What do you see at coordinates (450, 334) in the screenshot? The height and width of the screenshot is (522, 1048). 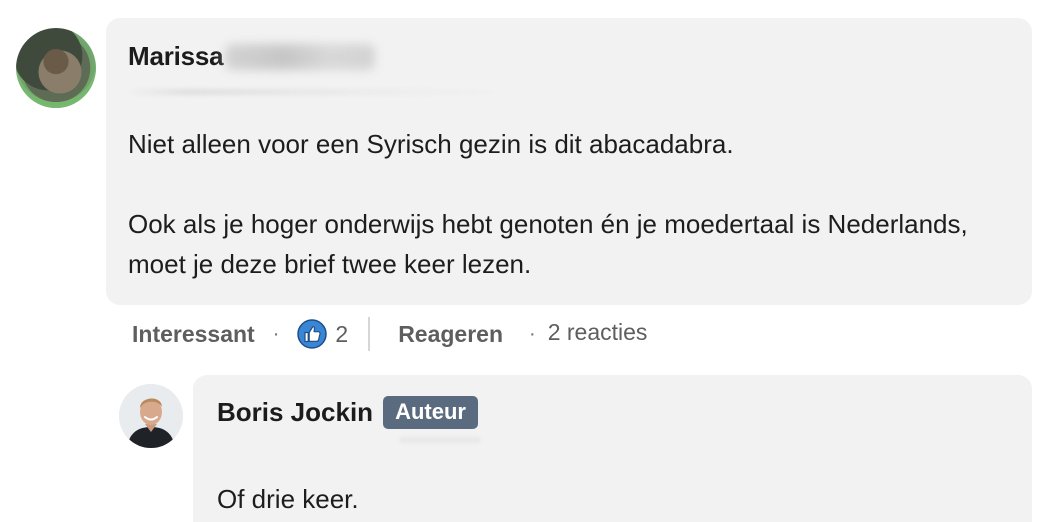 I see `reply-button: Reageren` at bounding box center [450, 334].